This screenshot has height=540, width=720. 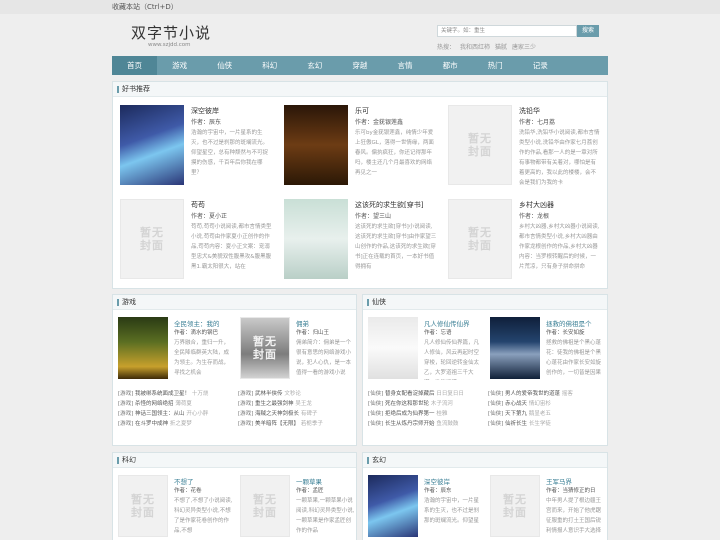 What do you see at coordinates (407, 404) in the screenshot?
I see `list-item-title: 死在你这和那世轮` at bounding box center [407, 404].